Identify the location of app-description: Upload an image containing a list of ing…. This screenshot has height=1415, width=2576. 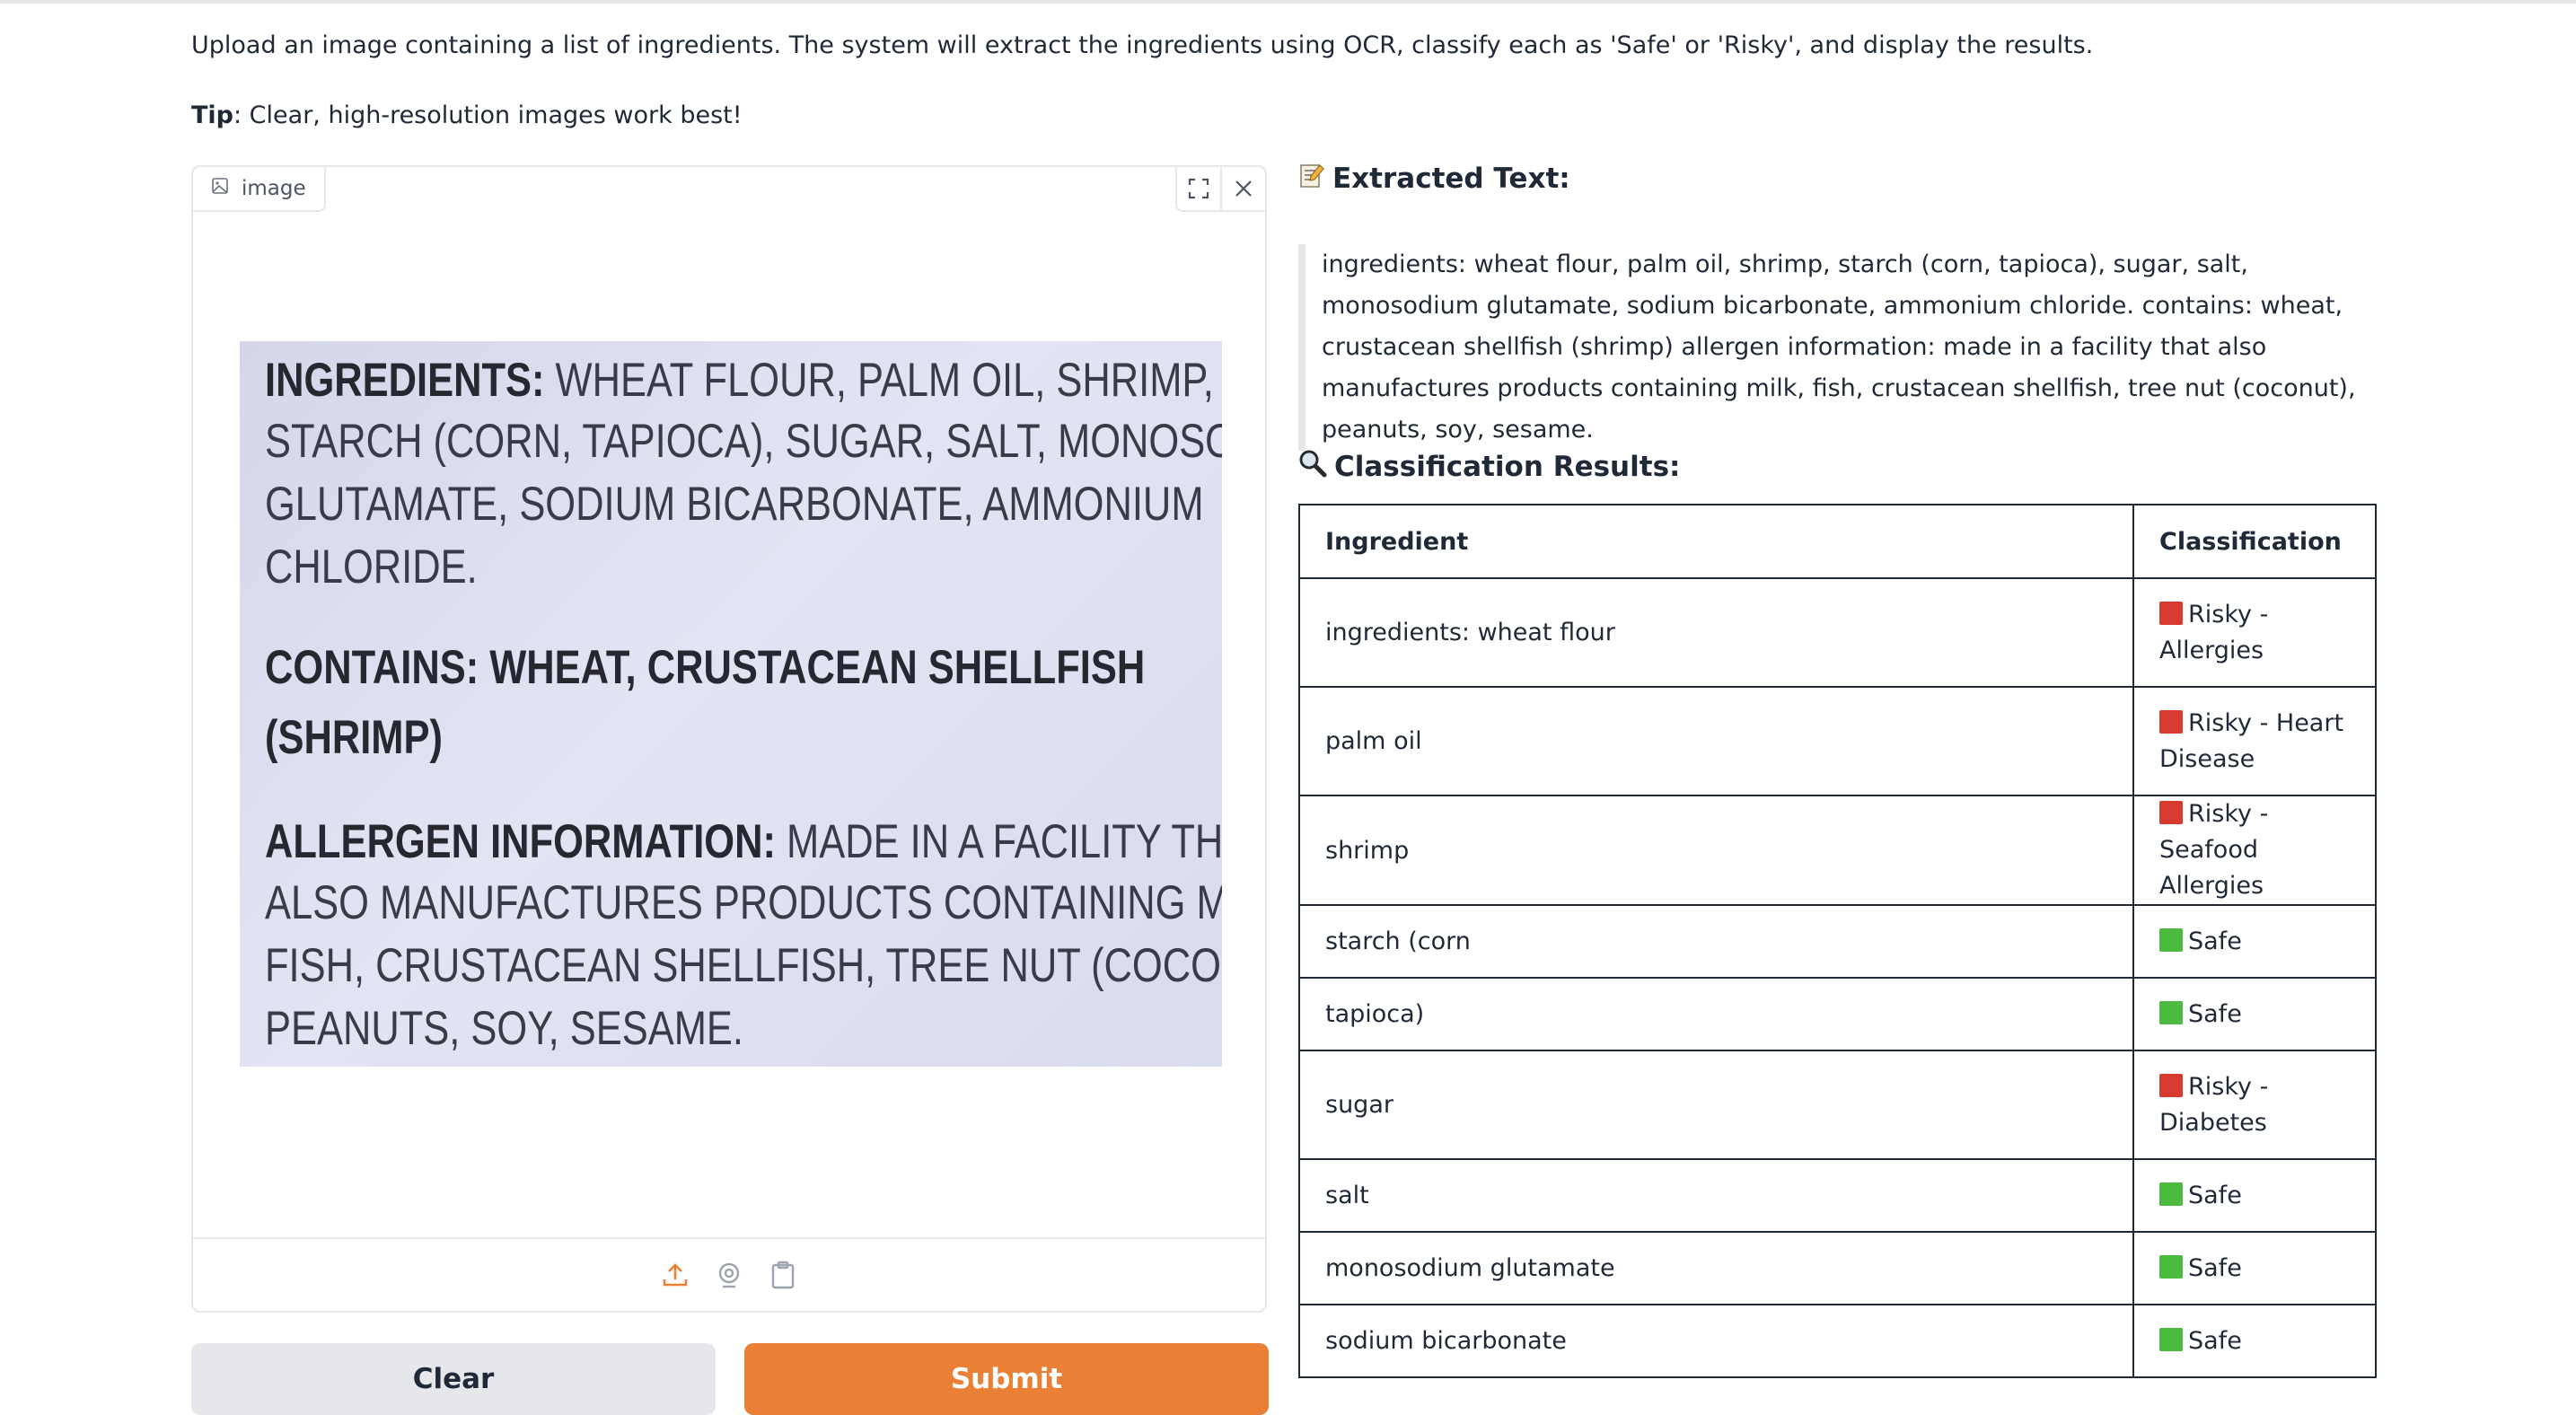
(1142, 45).